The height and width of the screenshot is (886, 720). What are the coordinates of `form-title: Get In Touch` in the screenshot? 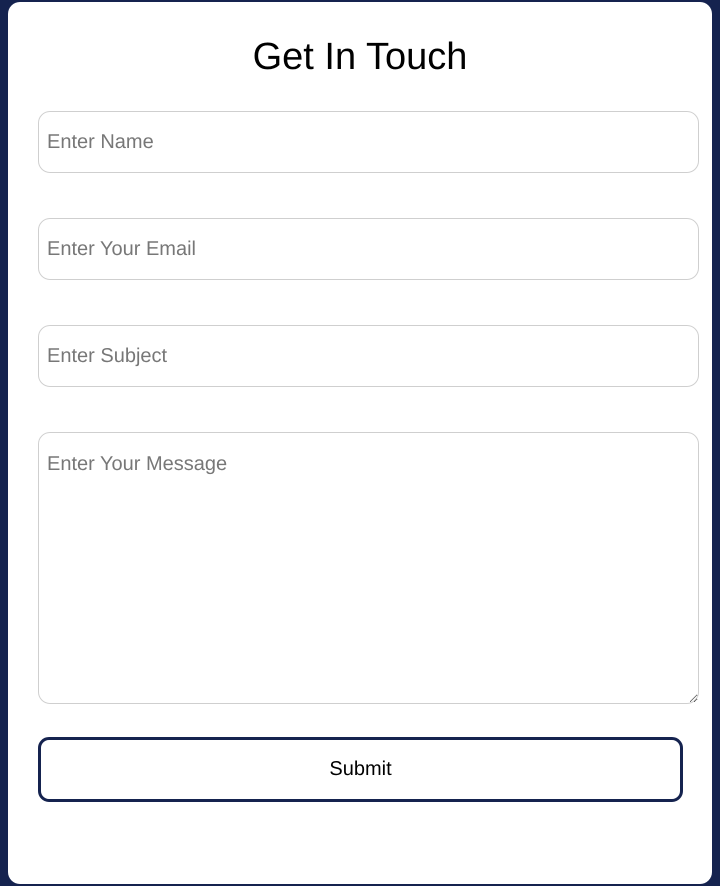 It's located at (360, 57).